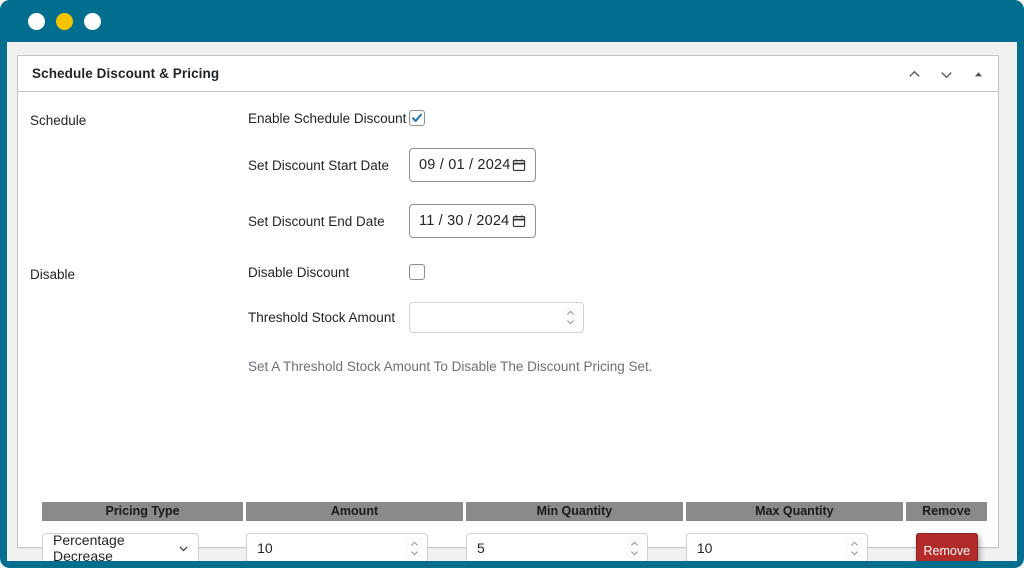  What do you see at coordinates (417, 118) in the screenshot?
I see `enable-schedule-discount-checkbox` at bounding box center [417, 118].